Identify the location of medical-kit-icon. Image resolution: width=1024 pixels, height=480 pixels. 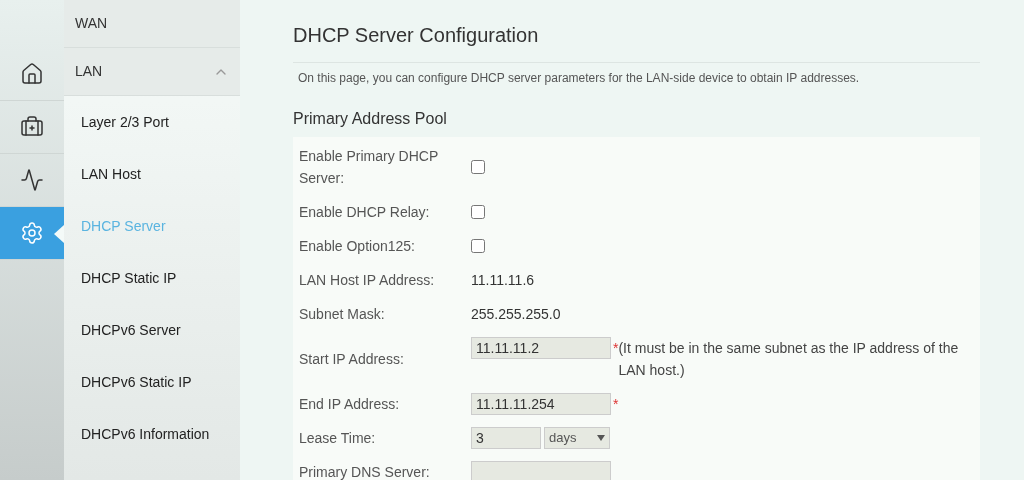
(32, 127).